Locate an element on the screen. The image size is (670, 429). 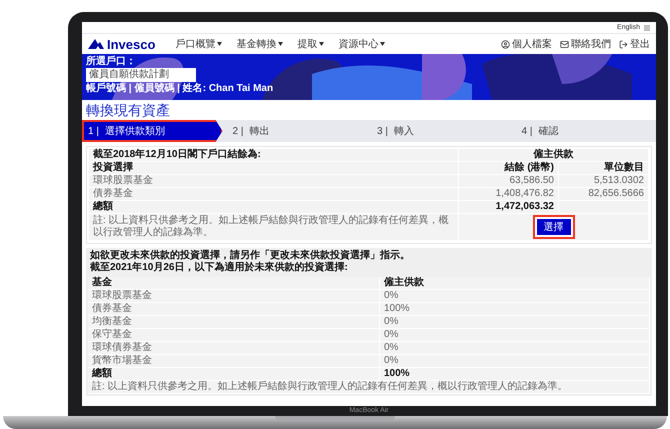
table-cell: 100% is located at coordinates (515, 309).